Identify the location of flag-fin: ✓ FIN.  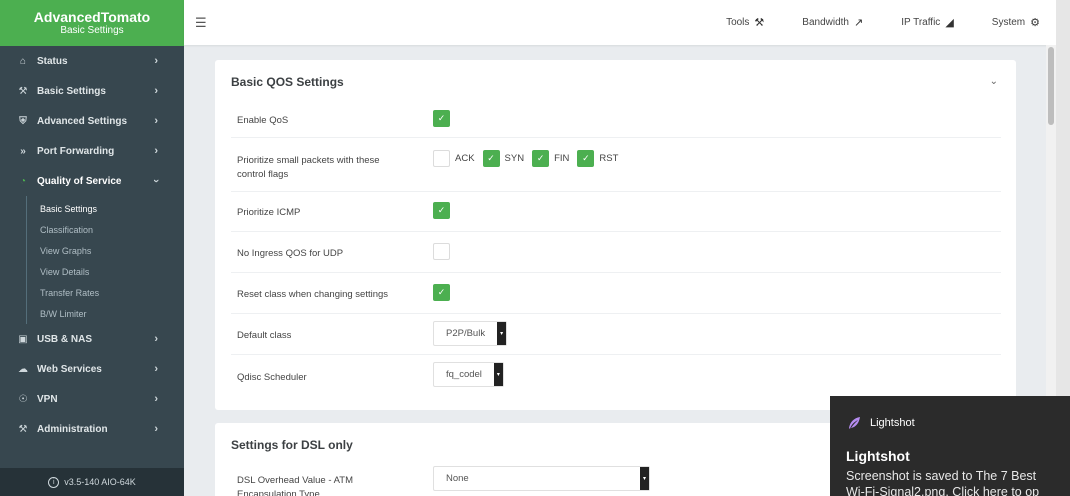
(550, 158).